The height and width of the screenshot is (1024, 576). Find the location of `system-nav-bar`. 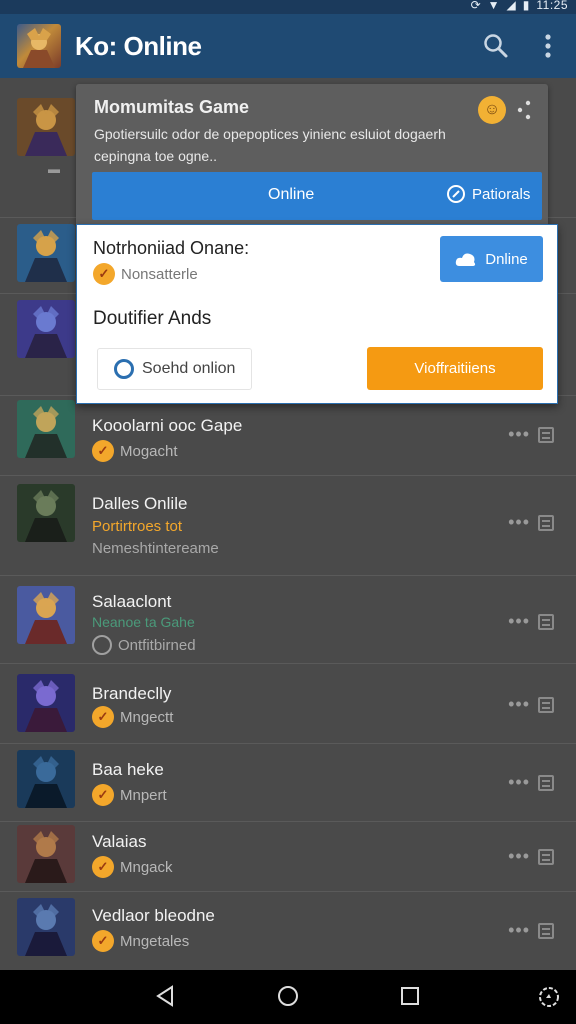

system-nav-bar is located at coordinates (288, 997).